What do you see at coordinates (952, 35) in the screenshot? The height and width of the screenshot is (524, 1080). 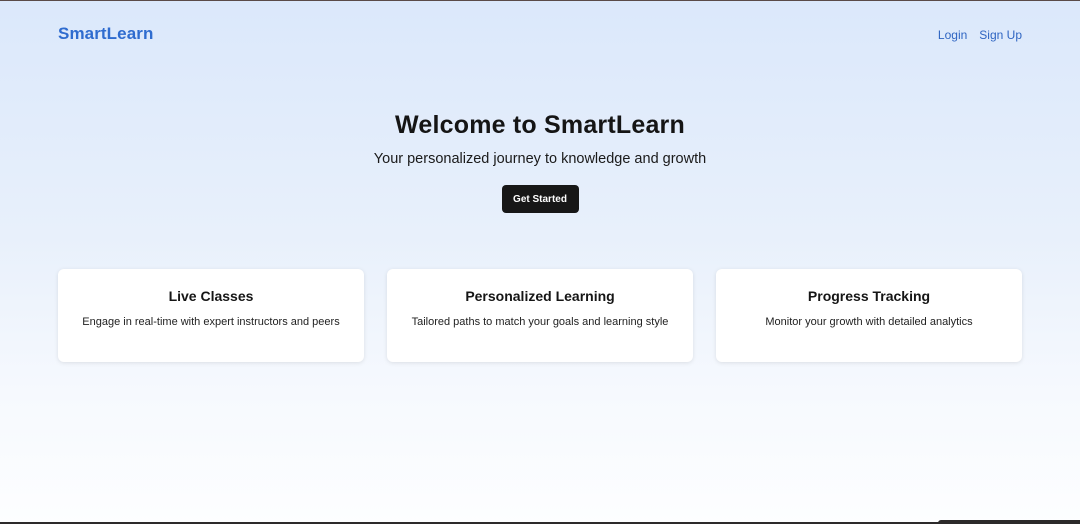 I see `login-link: Login` at bounding box center [952, 35].